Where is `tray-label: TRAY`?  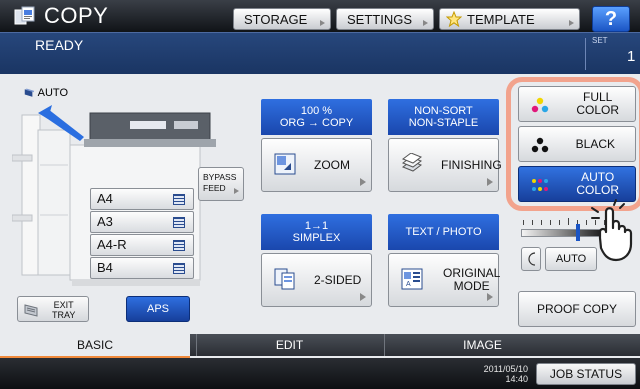
tray-label: TRAY is located at coordinates (64, 315).